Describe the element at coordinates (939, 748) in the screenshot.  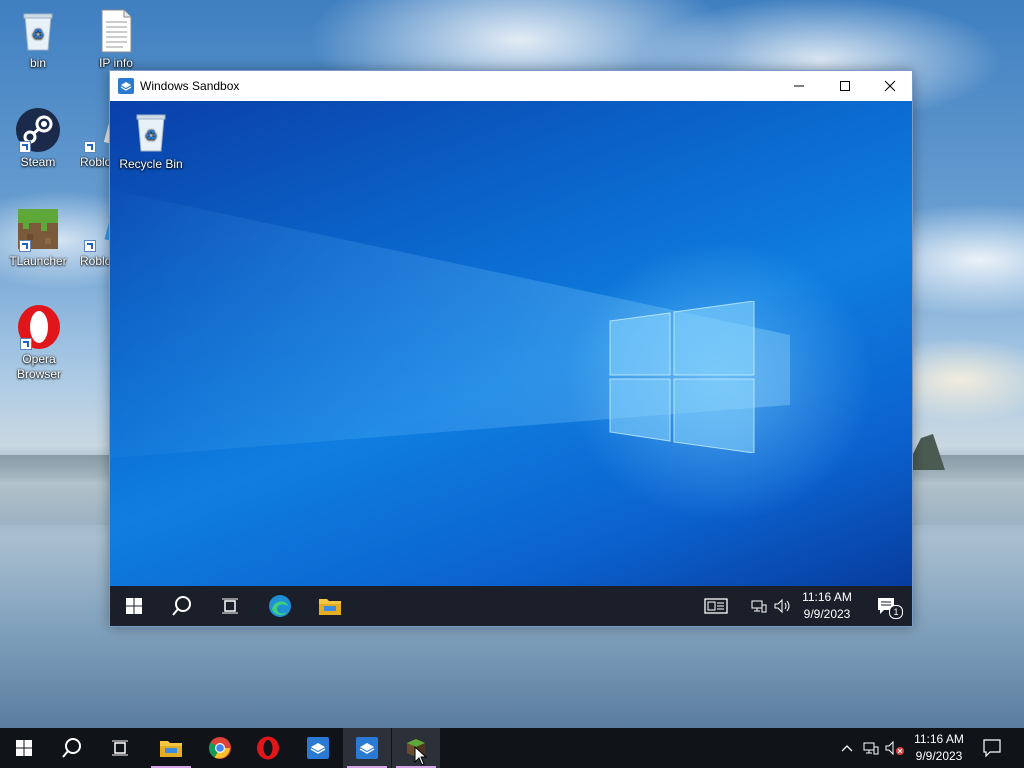
I see `taskbar-clock: 11:16 AM 9/9/2023` at that location.